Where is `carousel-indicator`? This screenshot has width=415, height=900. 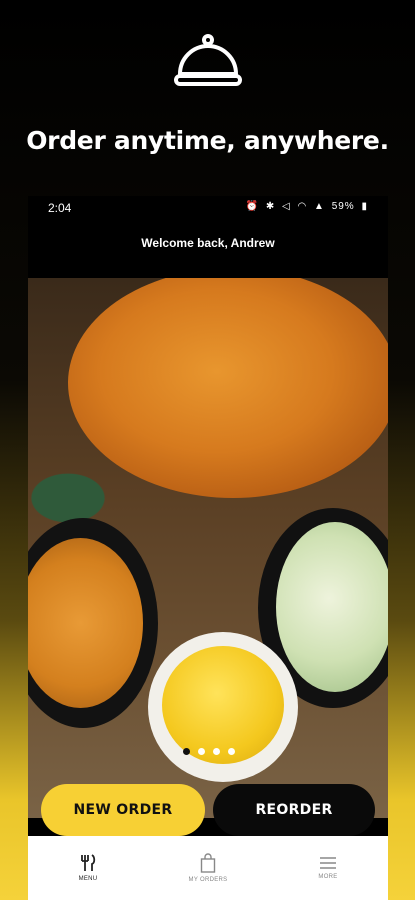 carousel-indicator is located at coordinates (209, 751).